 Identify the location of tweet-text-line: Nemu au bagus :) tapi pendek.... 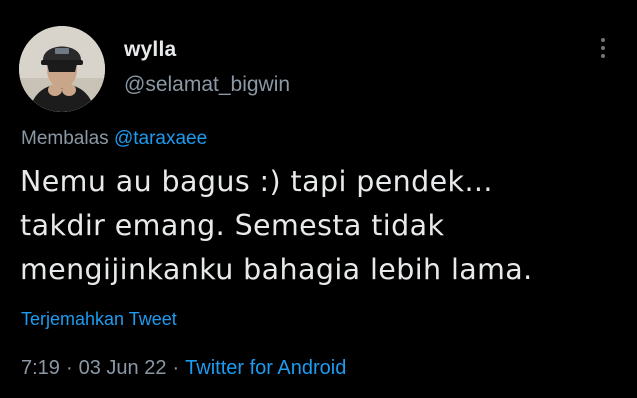
(256, 181).